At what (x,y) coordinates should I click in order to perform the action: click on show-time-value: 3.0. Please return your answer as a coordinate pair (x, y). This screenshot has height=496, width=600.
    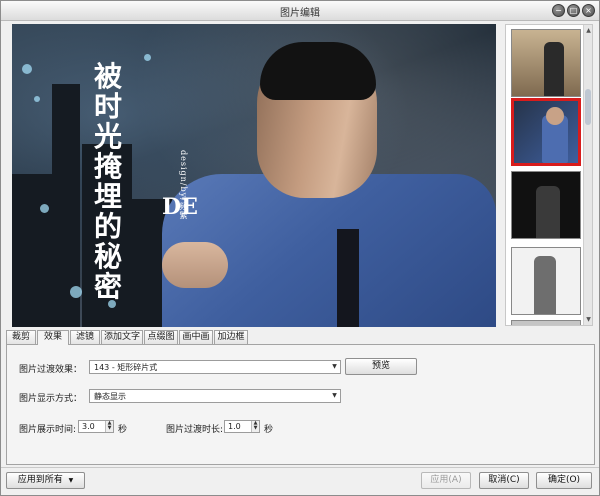
    Looking at the image, I should click on (88, 426).